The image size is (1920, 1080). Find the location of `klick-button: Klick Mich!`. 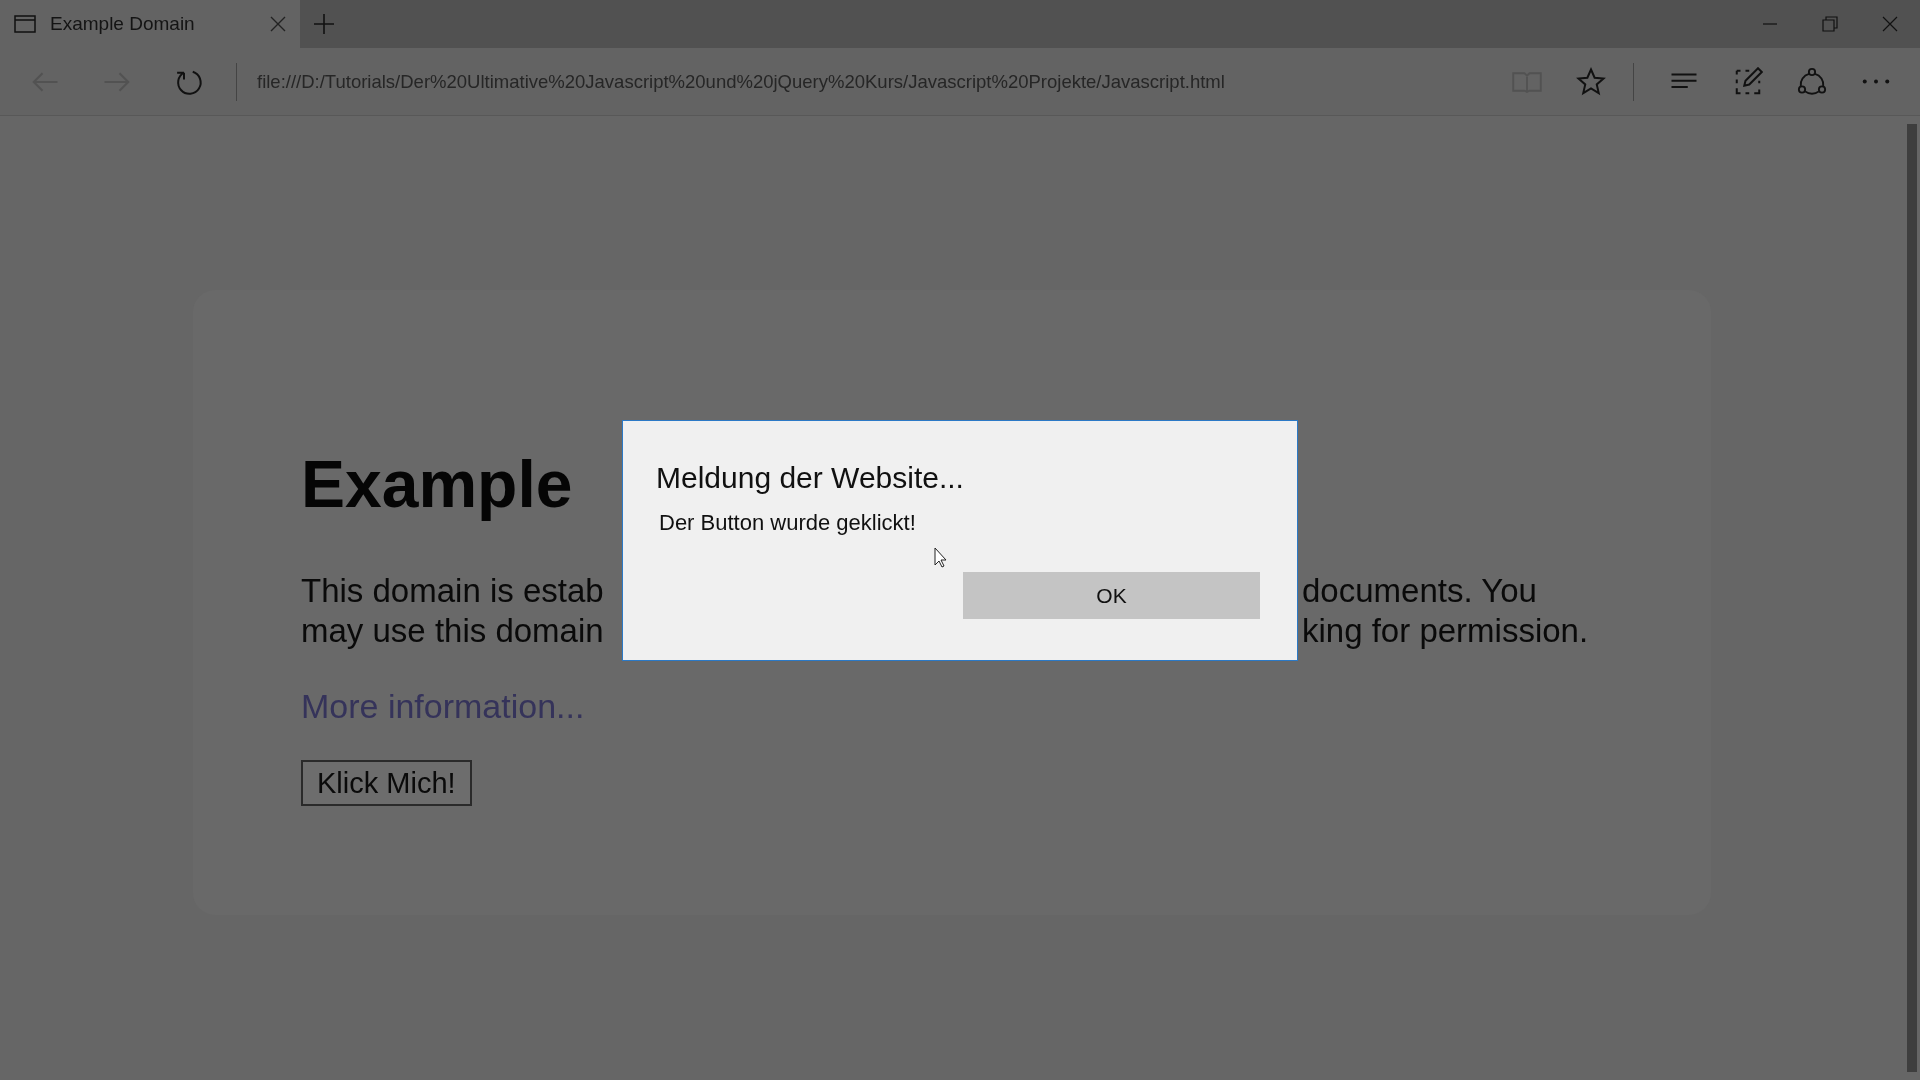

klick-button: Klick Mich! is located at coordinates (386, 783).